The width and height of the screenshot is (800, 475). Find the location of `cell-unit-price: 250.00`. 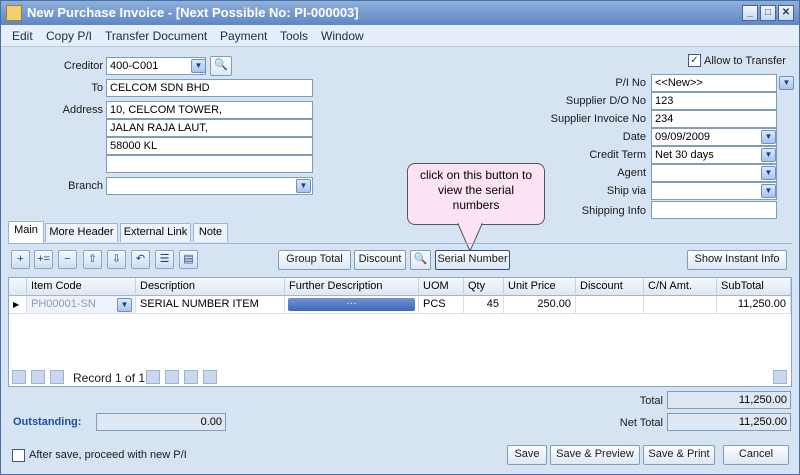

cell-unit-price: 250.00 is located at coordinates (540, 305).